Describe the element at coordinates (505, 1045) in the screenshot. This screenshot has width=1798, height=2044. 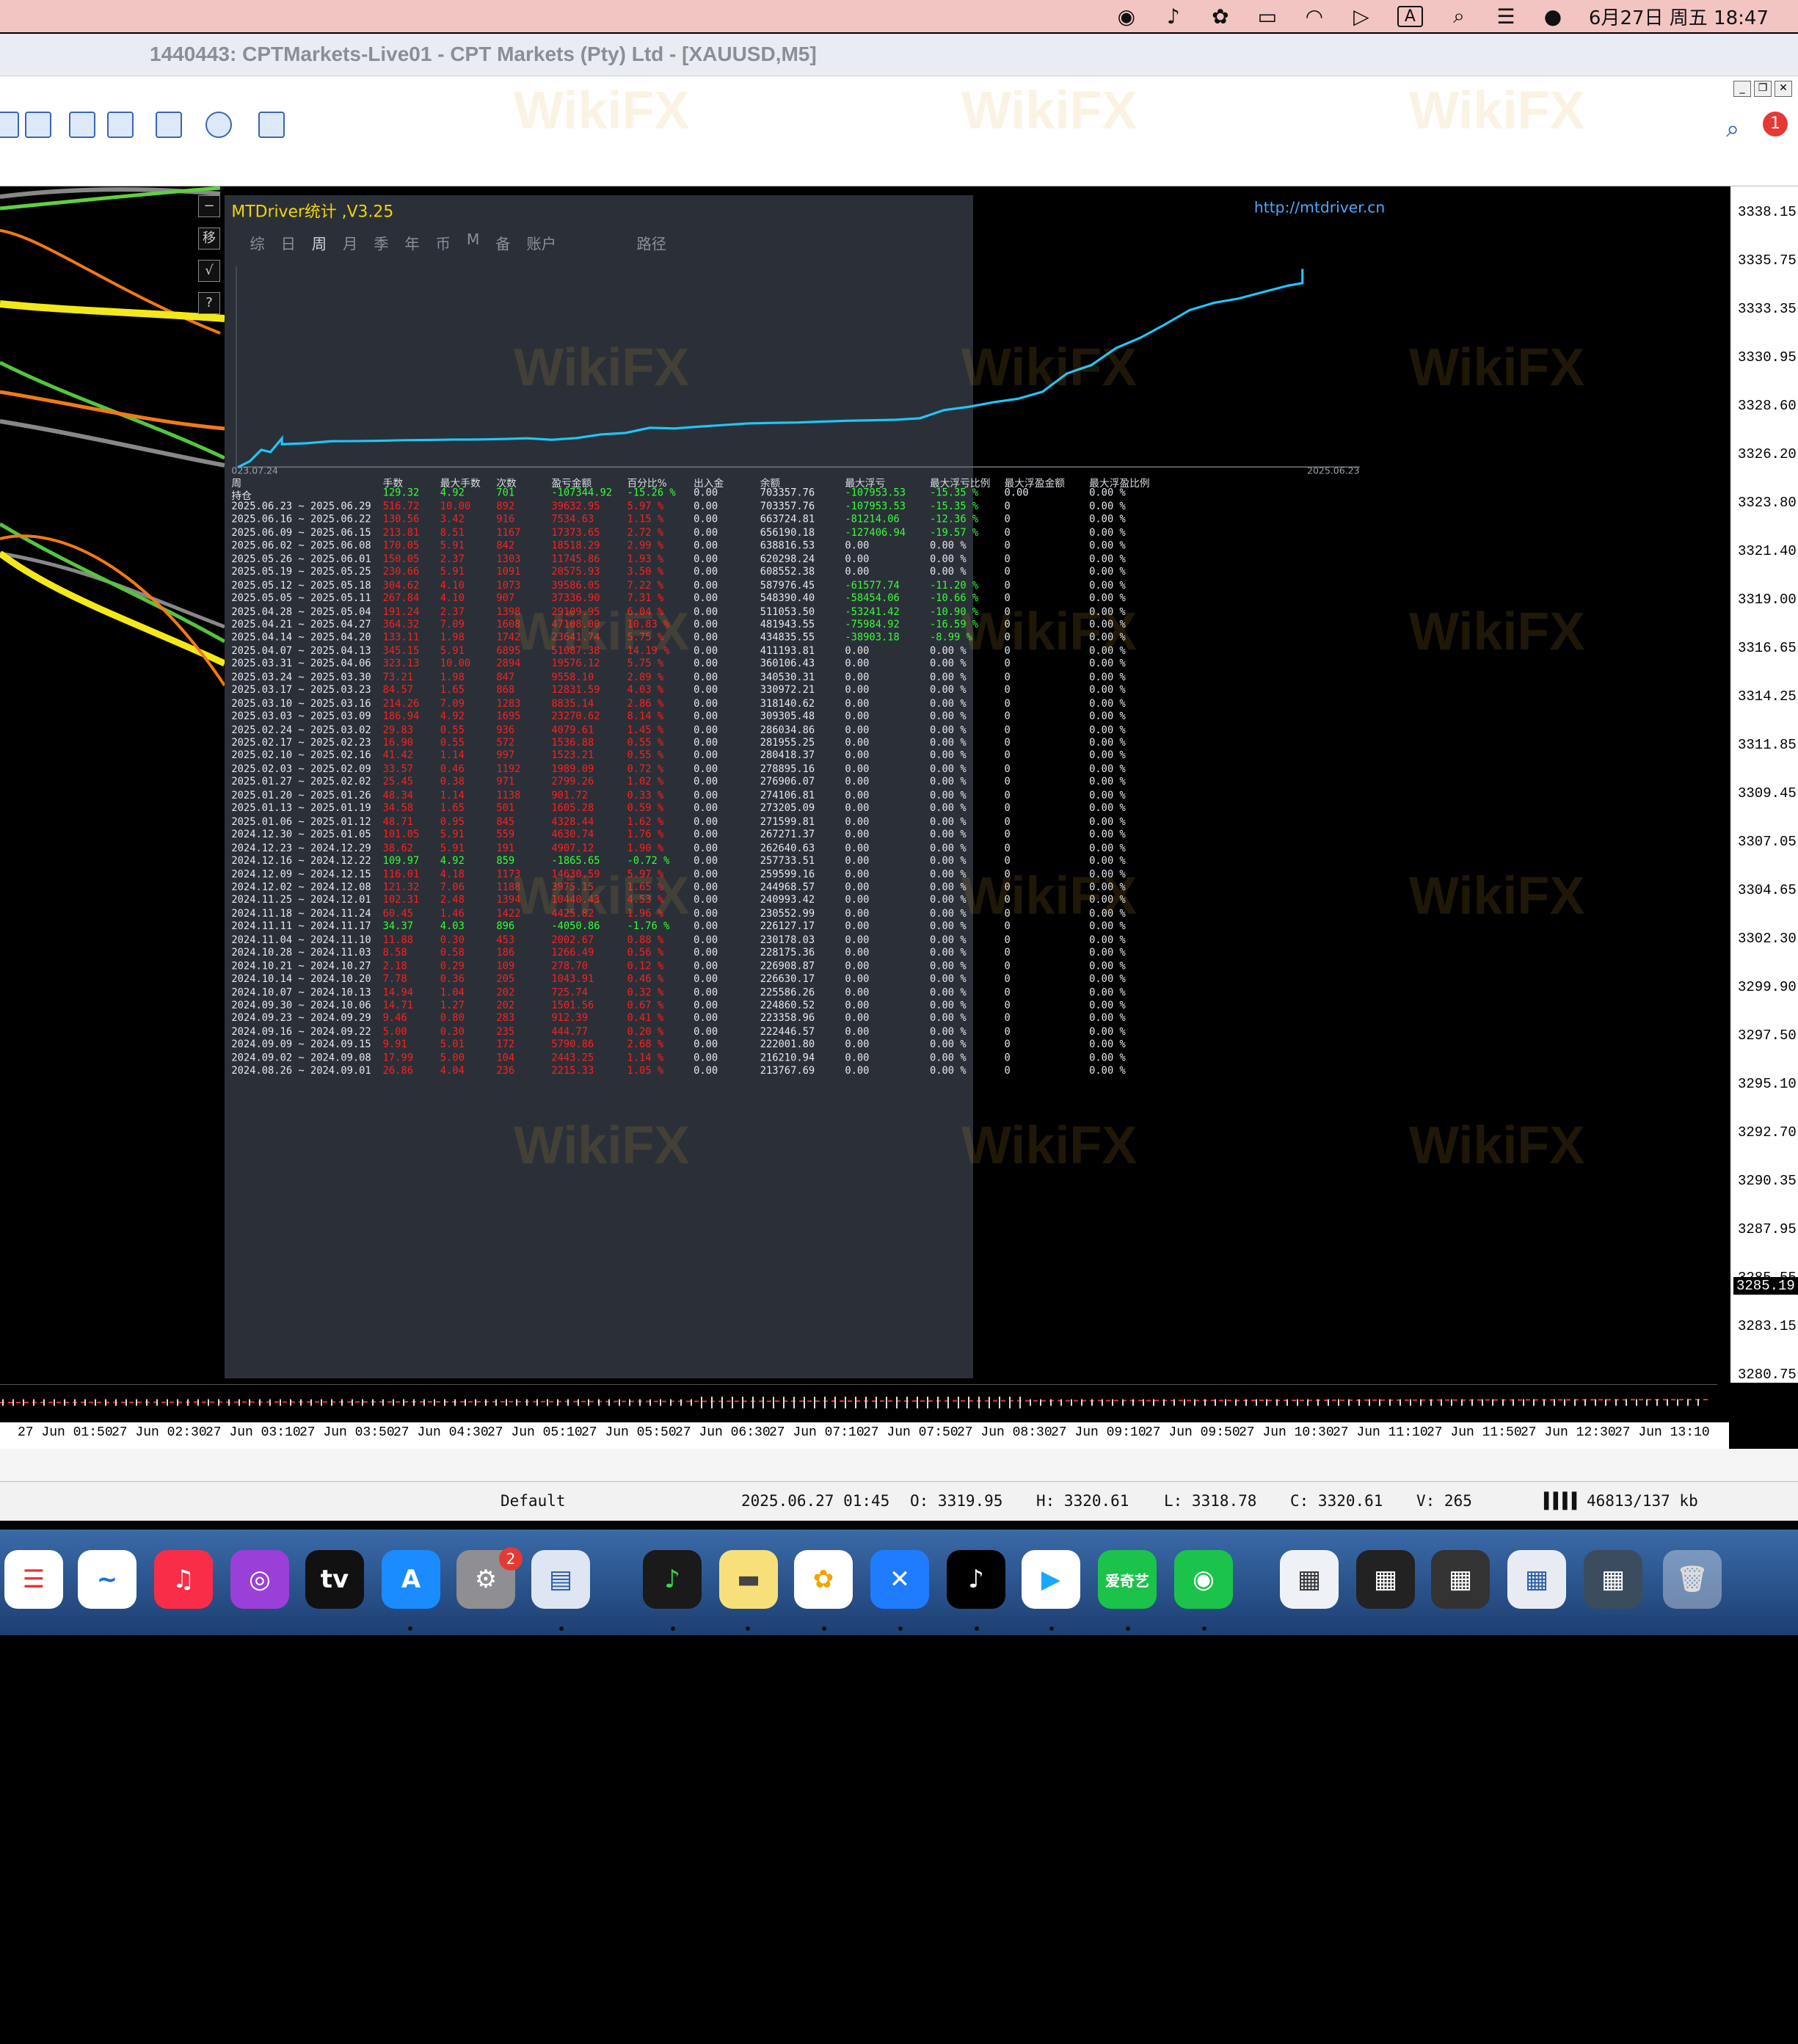
I see `cell: 172` at that location.